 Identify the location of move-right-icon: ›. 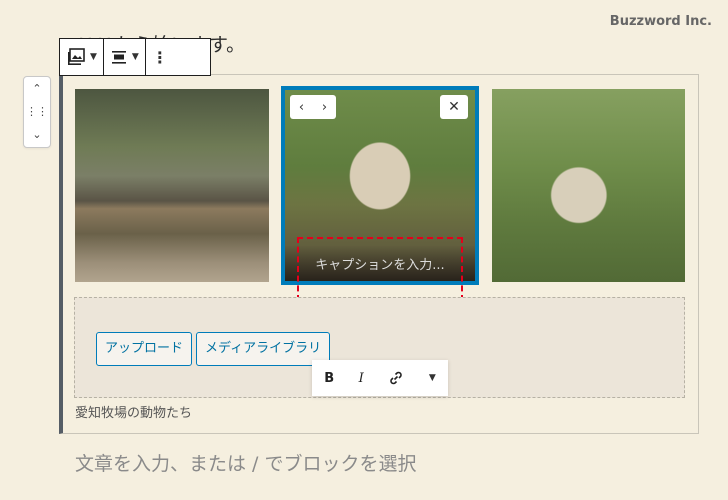
(324, 107).